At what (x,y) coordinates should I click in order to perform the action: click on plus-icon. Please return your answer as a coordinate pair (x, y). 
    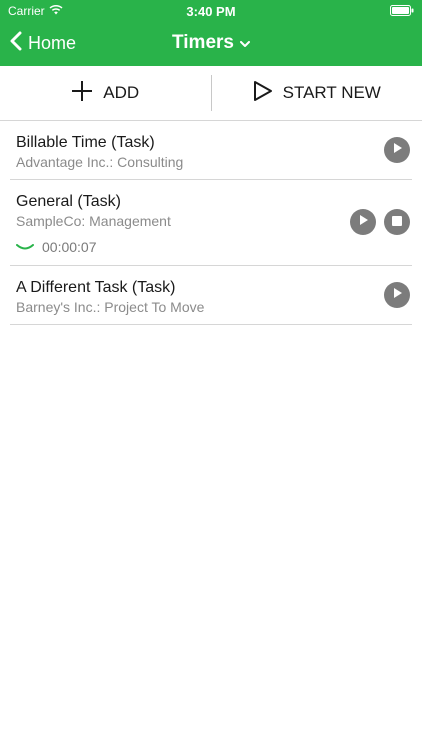
    Looking at the image, I should click on (82, 93).